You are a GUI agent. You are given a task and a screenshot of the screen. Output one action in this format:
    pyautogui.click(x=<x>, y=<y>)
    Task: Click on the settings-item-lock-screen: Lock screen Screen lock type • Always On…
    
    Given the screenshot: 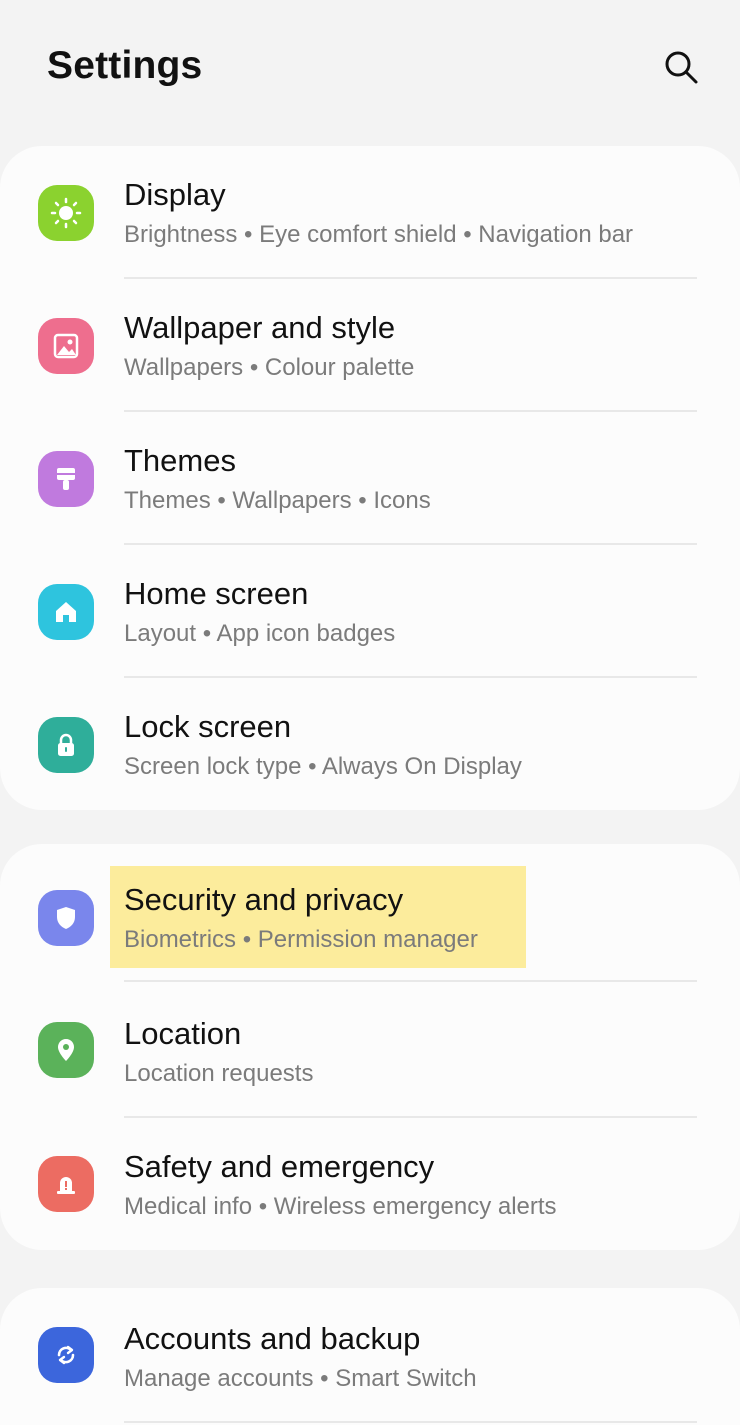 What is the action you would take?
    pyautogui.click(x=370, y=744)
    